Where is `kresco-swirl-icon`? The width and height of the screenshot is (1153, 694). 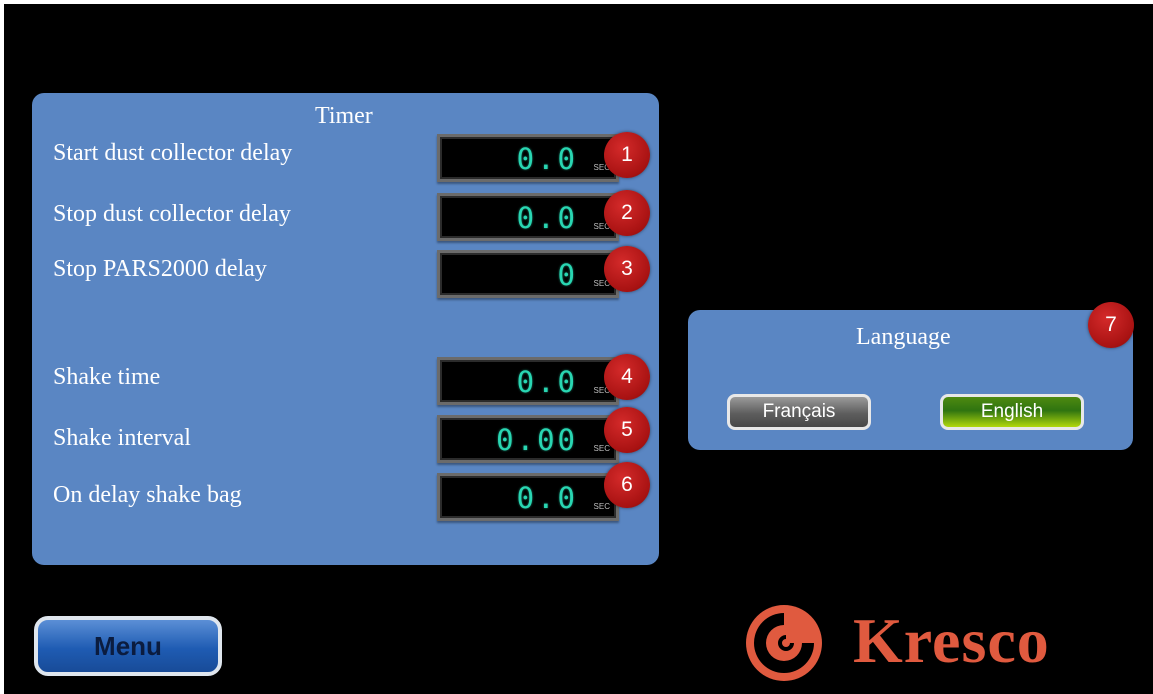
kresco-swirl-icon is located at coordinates (784, 643).